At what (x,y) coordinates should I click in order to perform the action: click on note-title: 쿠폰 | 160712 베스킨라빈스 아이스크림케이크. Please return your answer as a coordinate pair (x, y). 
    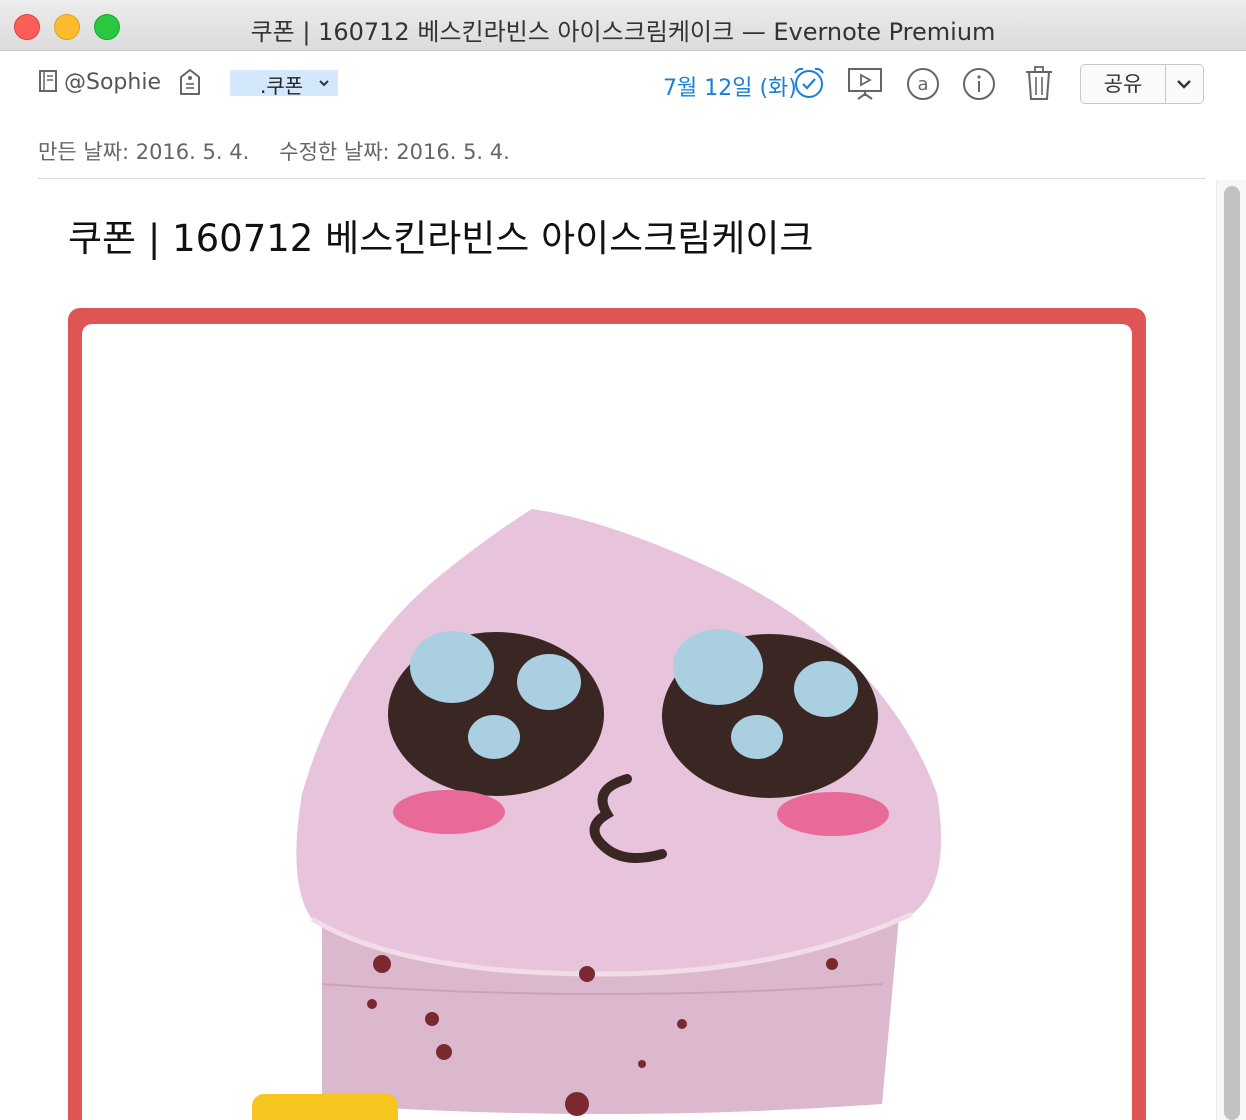
    Looking at the image, I should click on (440, 235).